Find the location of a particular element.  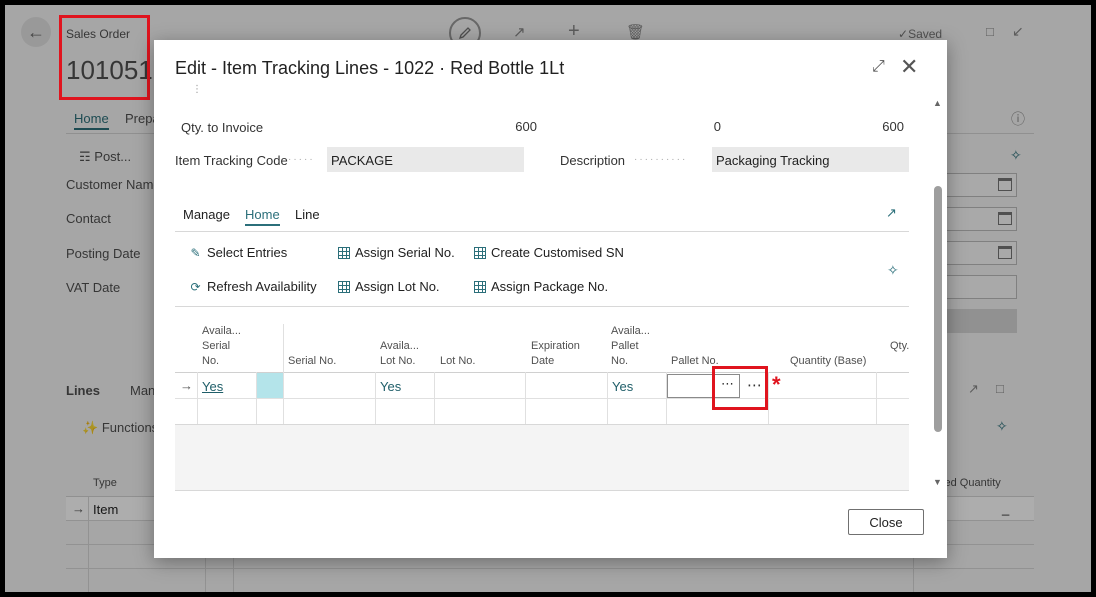

available-serial-cell: Yes is located at coordinates (212, 386).